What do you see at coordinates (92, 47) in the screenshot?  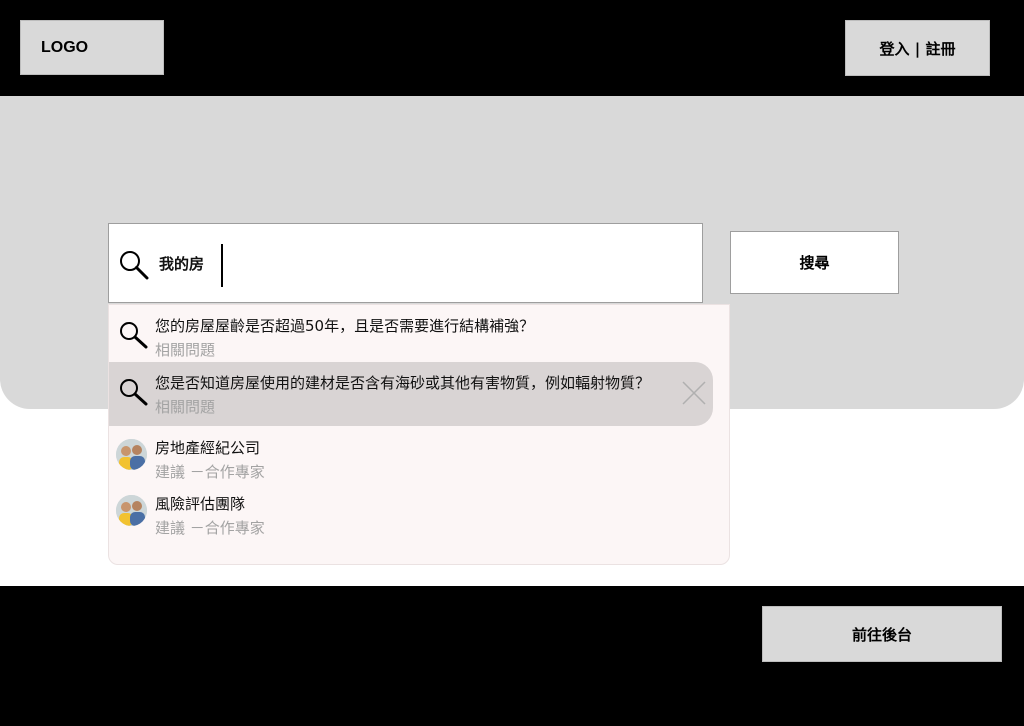 I see `logo: LOGO` at bounding box center [92, 47].